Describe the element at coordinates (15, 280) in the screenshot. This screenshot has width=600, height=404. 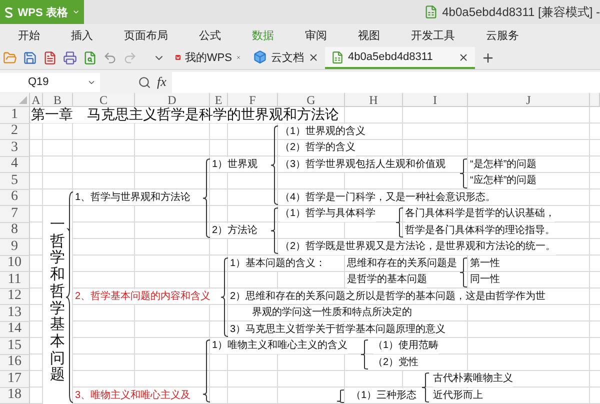
I see `row-header: 11` at that location.